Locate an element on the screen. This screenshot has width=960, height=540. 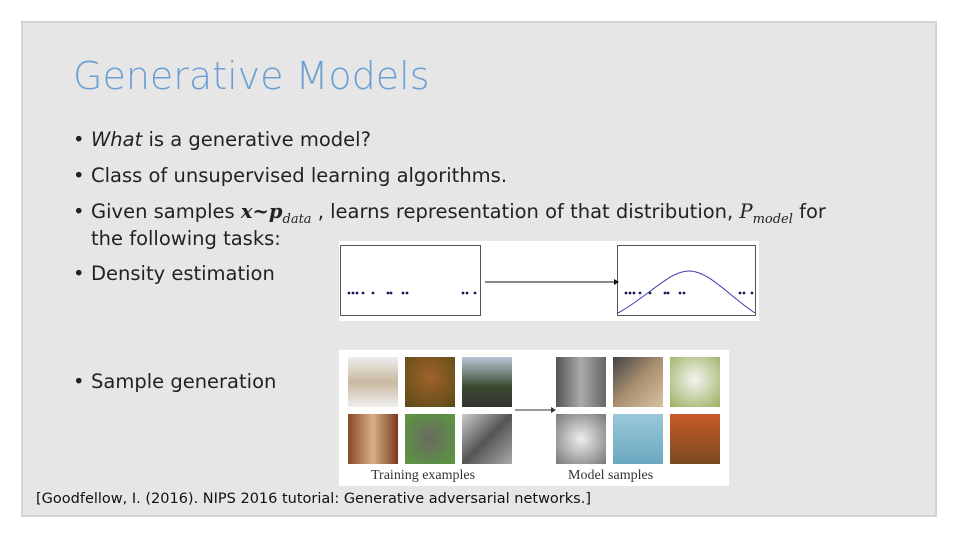
math-p: P is located at coordinates (746, 211).